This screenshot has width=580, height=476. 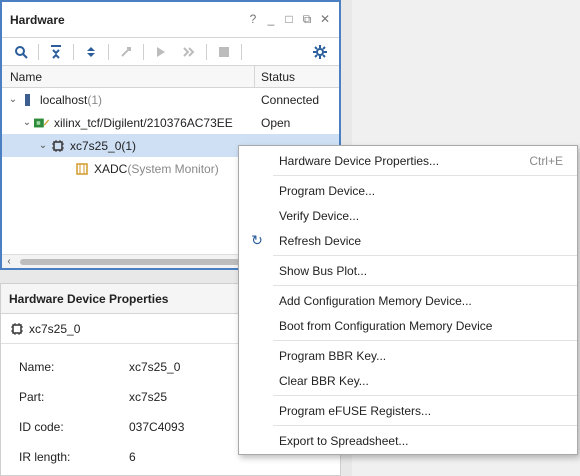 What do you see at coordinates (224, 52) in the screenshot?
I see `stop-icon` at bounding box center [224, 52].